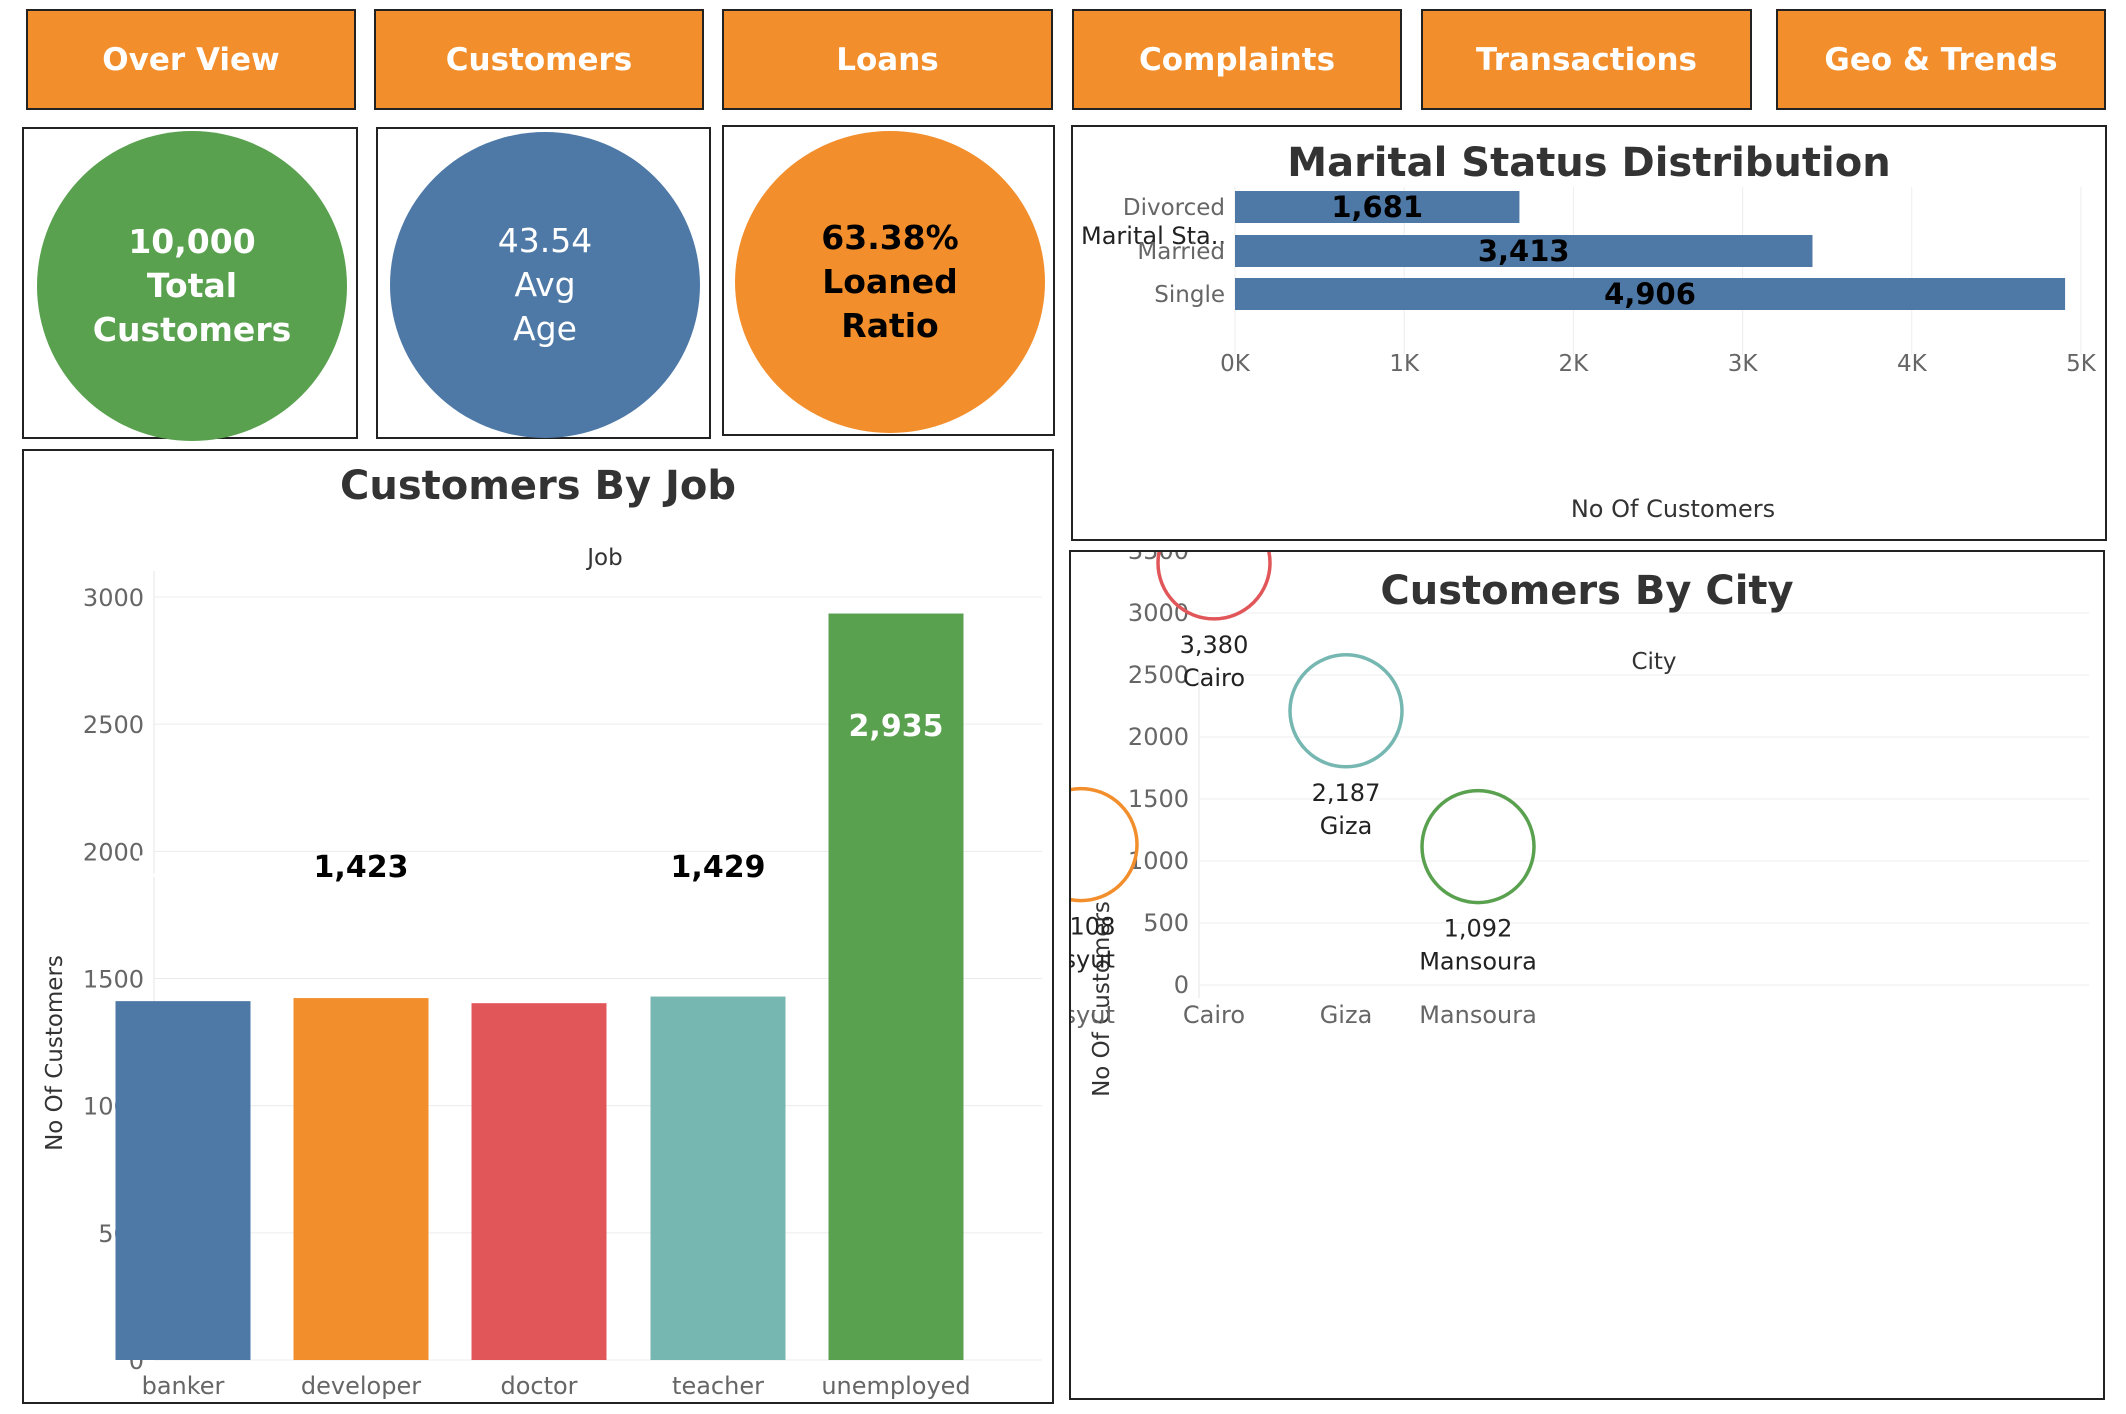 This screenshot has width=2126, height=1414. What do you see at coordinates (2081, 364) in the screenshot?
I see `marital-x-tick-label: 5K` at bounding box center [2081, 364].